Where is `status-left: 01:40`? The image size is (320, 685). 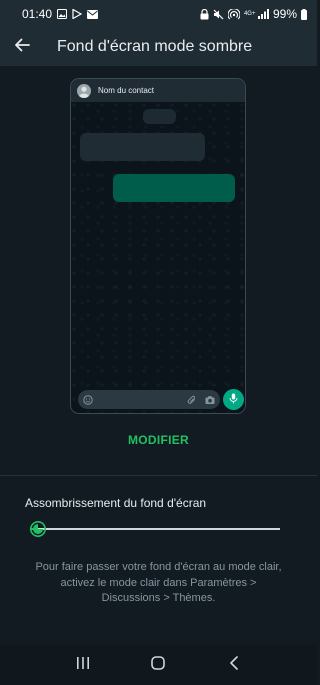
status-left: 01:40 is located at coordinates (60, 14).